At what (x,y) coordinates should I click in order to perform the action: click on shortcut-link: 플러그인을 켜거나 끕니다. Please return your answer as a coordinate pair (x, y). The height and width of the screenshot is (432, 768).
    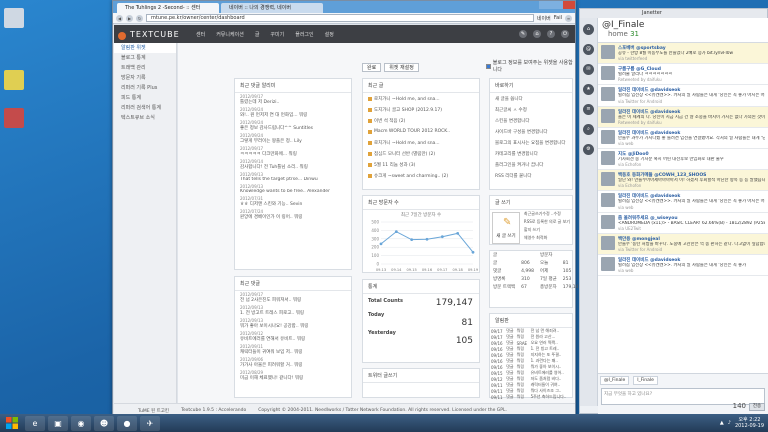
    Looking at the image, I should click on (531, 164).